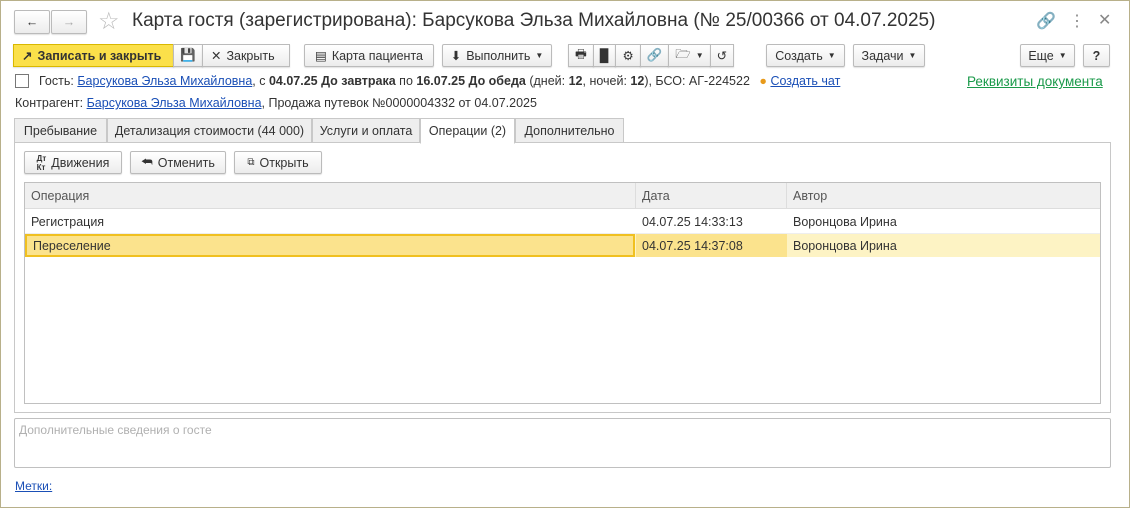 The width and height of the screenshot is (1130, 508). Describe the element at coordinates (377, 55) in the screenshot. I see `patient-card-label: Карта пациента` at that location.